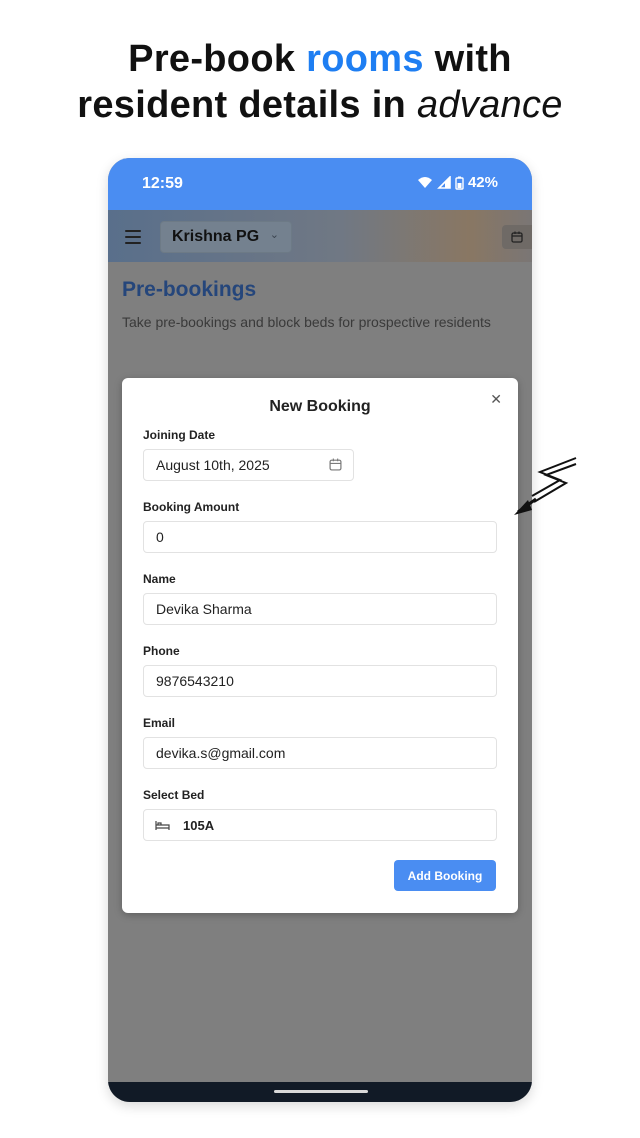 This screenshot has height=1138, width=640. What do you see at coordinates (189, 289) in the screenshot?
I see `page-title: Pre-bookings` at bounding box center [189, 289].